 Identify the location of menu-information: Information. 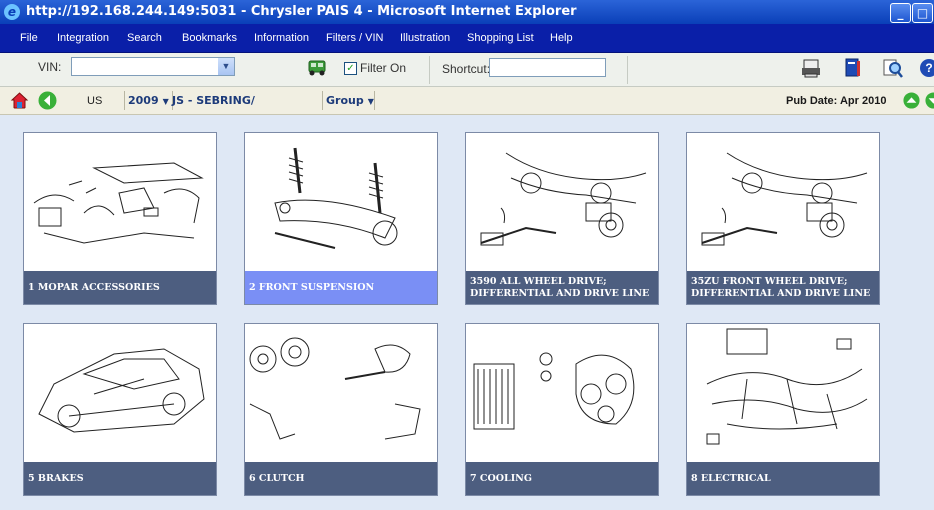
(281, 38).